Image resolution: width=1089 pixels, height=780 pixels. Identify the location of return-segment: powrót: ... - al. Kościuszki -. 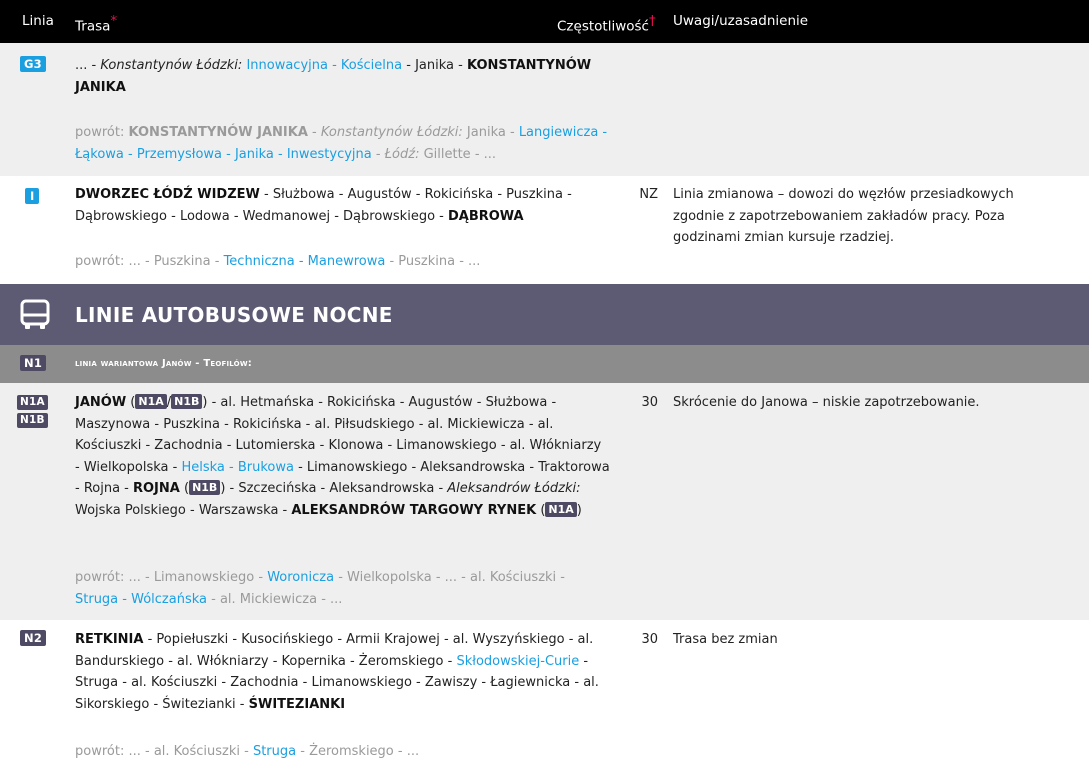
(164, 751).